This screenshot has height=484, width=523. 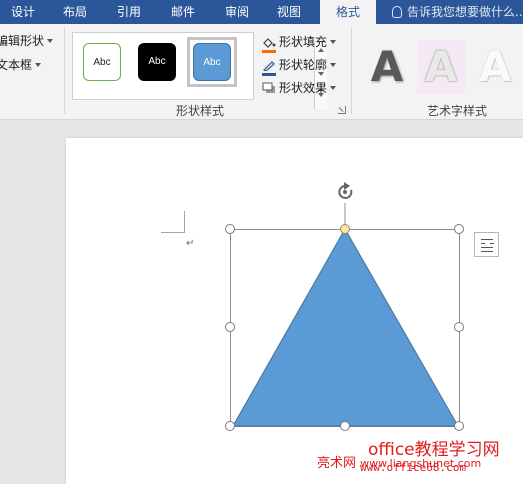 What do you see at coordinates (413, 467) in the screenshot?
I see `watermark-url-2: www.office68.com` at bounding box center [413, 467].